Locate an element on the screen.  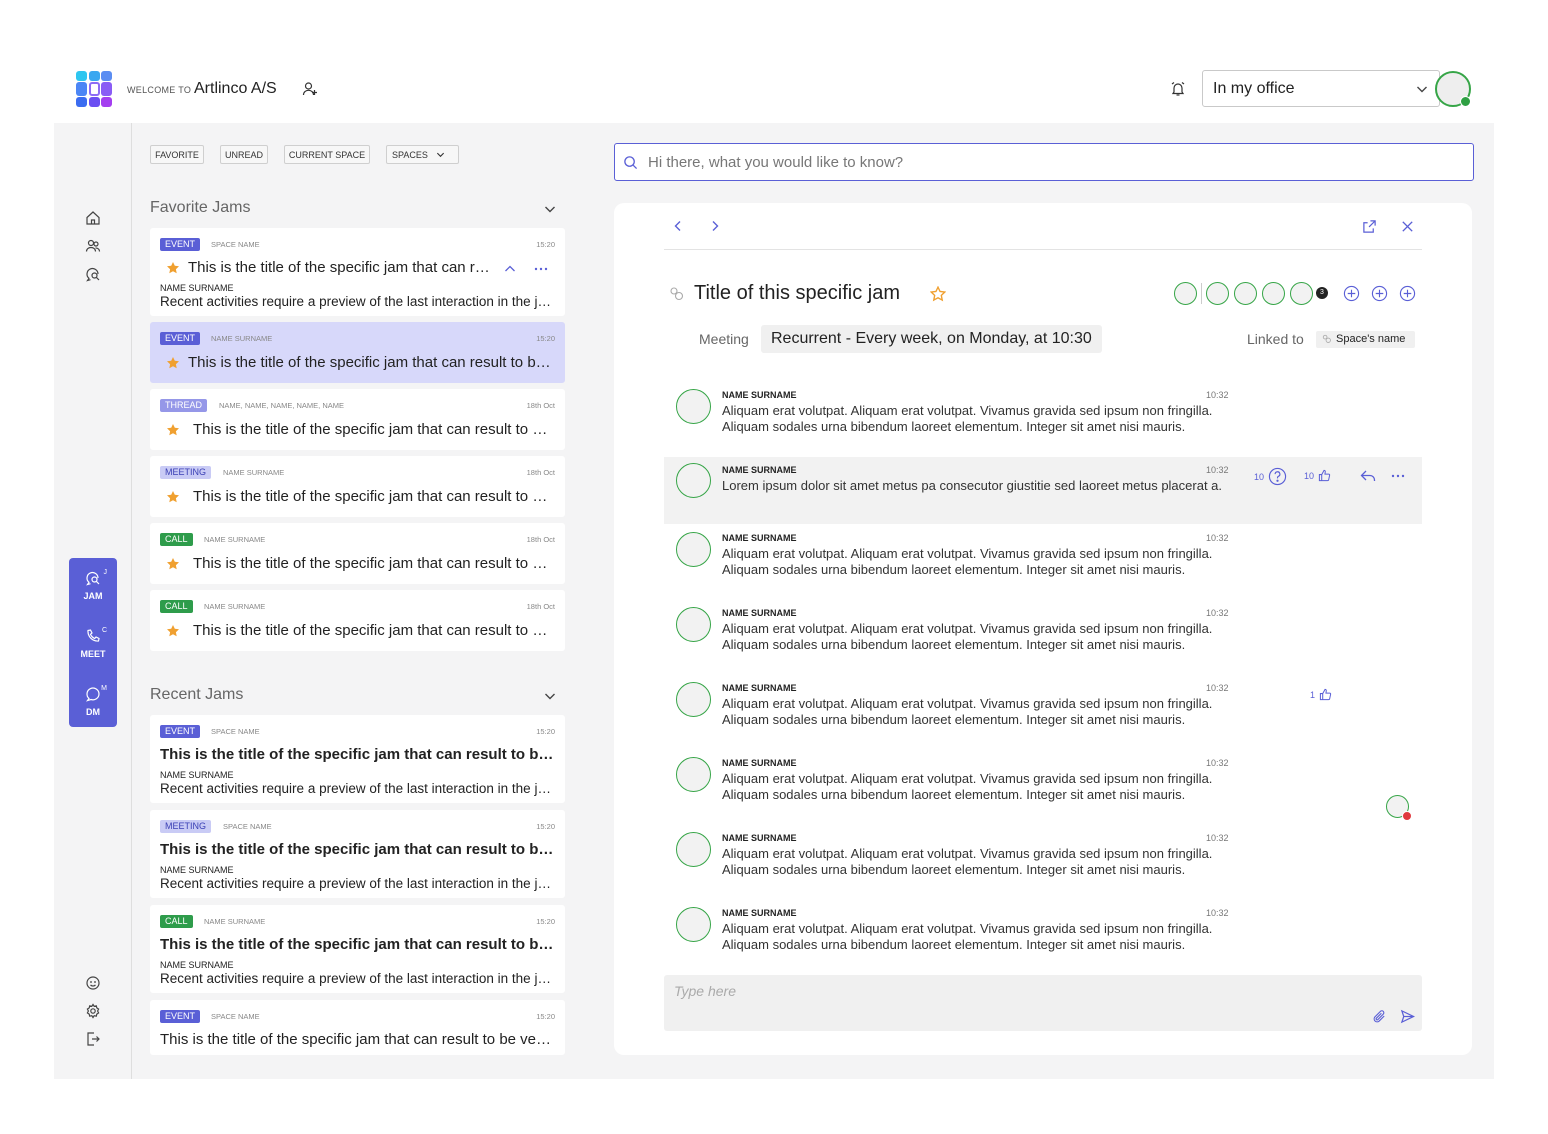
status-select: In my office is located at coordinates (1321, 88).